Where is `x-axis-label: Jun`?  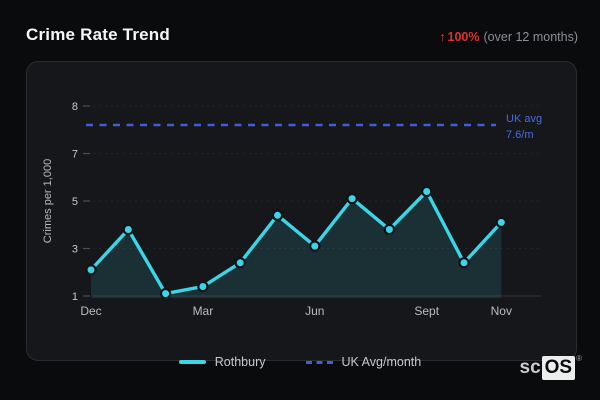
x-axis-label: Jun is located at coordinates (314, 311).